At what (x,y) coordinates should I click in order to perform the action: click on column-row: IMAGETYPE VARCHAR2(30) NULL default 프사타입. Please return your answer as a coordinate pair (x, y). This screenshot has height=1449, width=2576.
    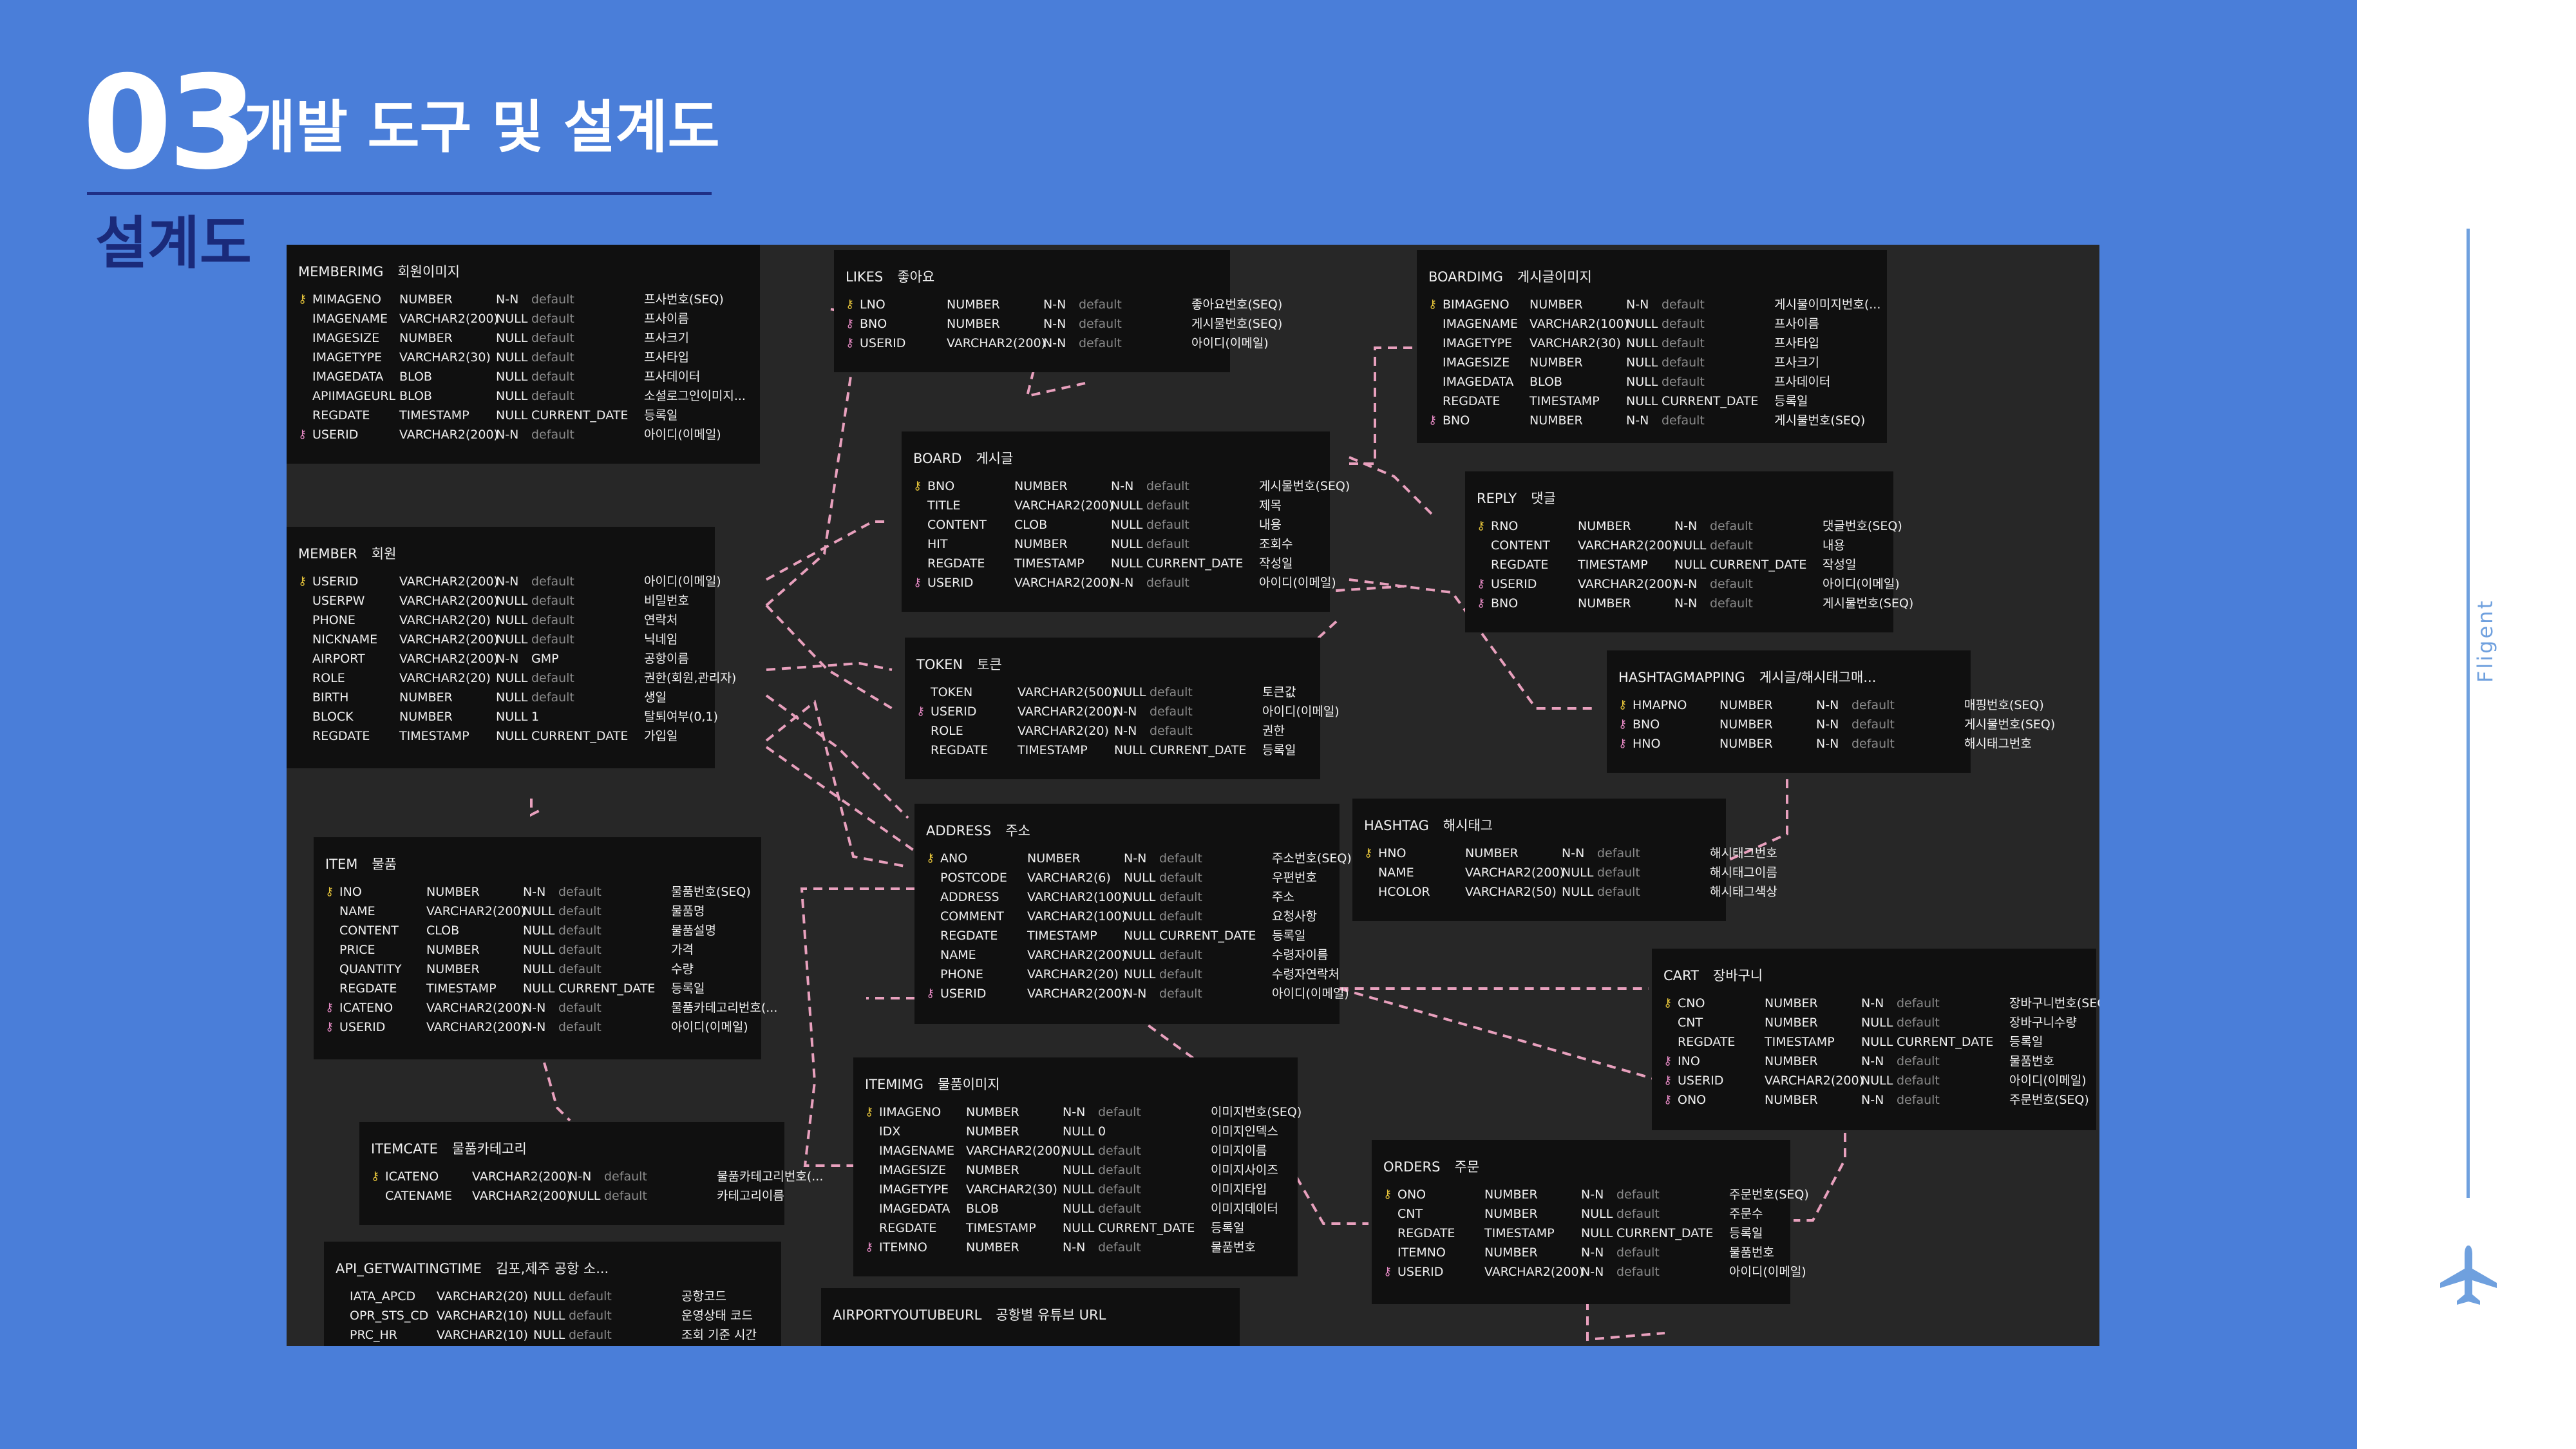
    Looking at the image, I should click on (1678, 343).